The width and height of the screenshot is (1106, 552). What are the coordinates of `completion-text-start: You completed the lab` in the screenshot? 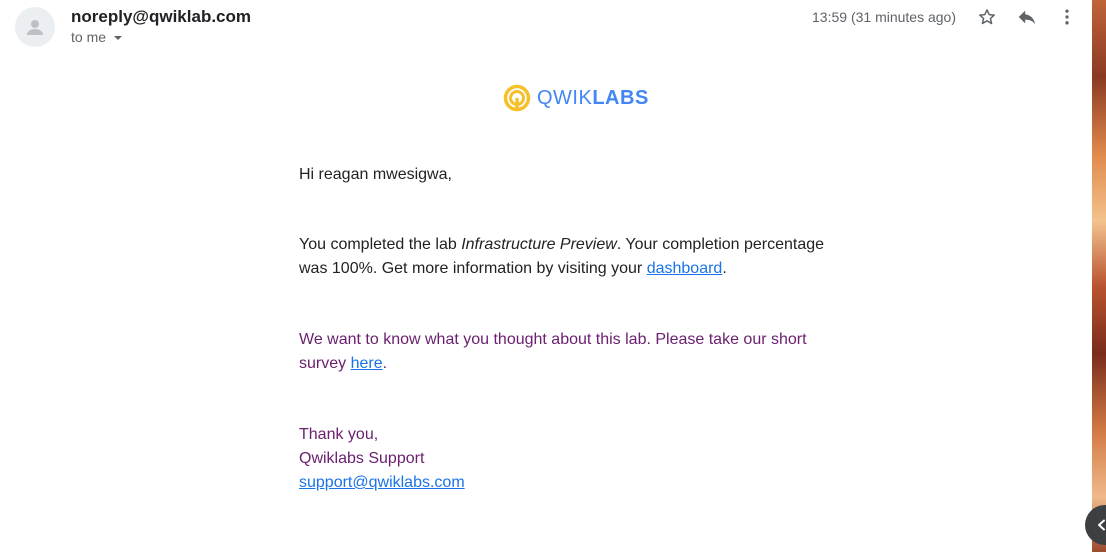 It's located at (380, 244).